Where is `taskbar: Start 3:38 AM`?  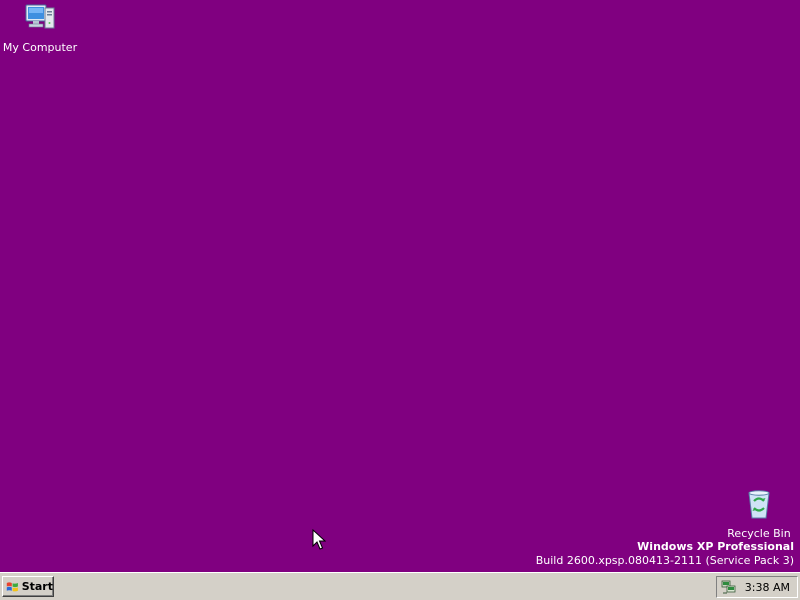 taskbar: Start 3:38 AM is located at coordinates (400, 586).